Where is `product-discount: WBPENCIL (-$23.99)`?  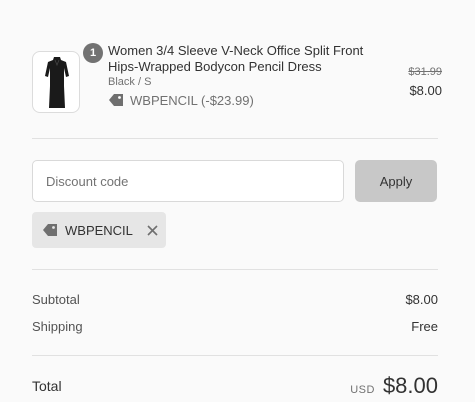 product-discount: WBPENCIL (-$23.99) is located at coordinates (181, 100).